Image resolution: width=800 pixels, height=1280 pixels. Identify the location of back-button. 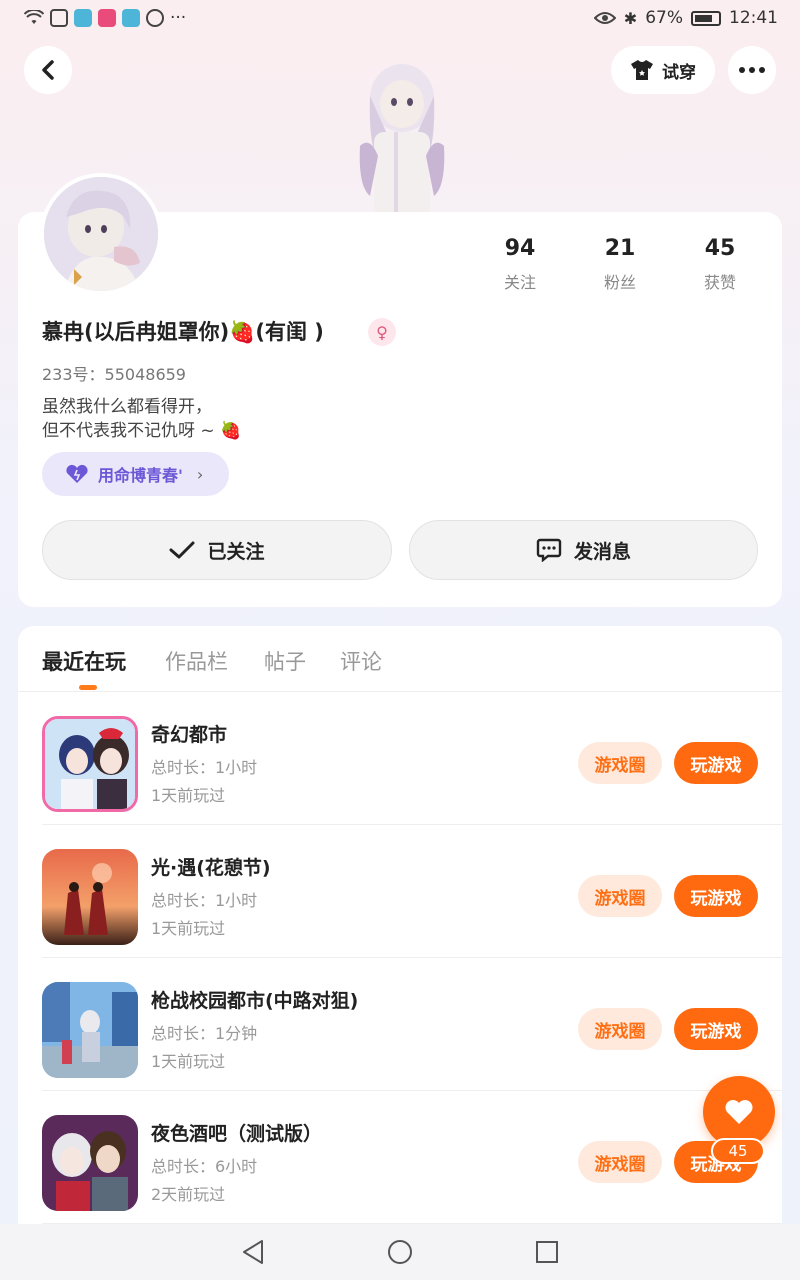
(48, 70).